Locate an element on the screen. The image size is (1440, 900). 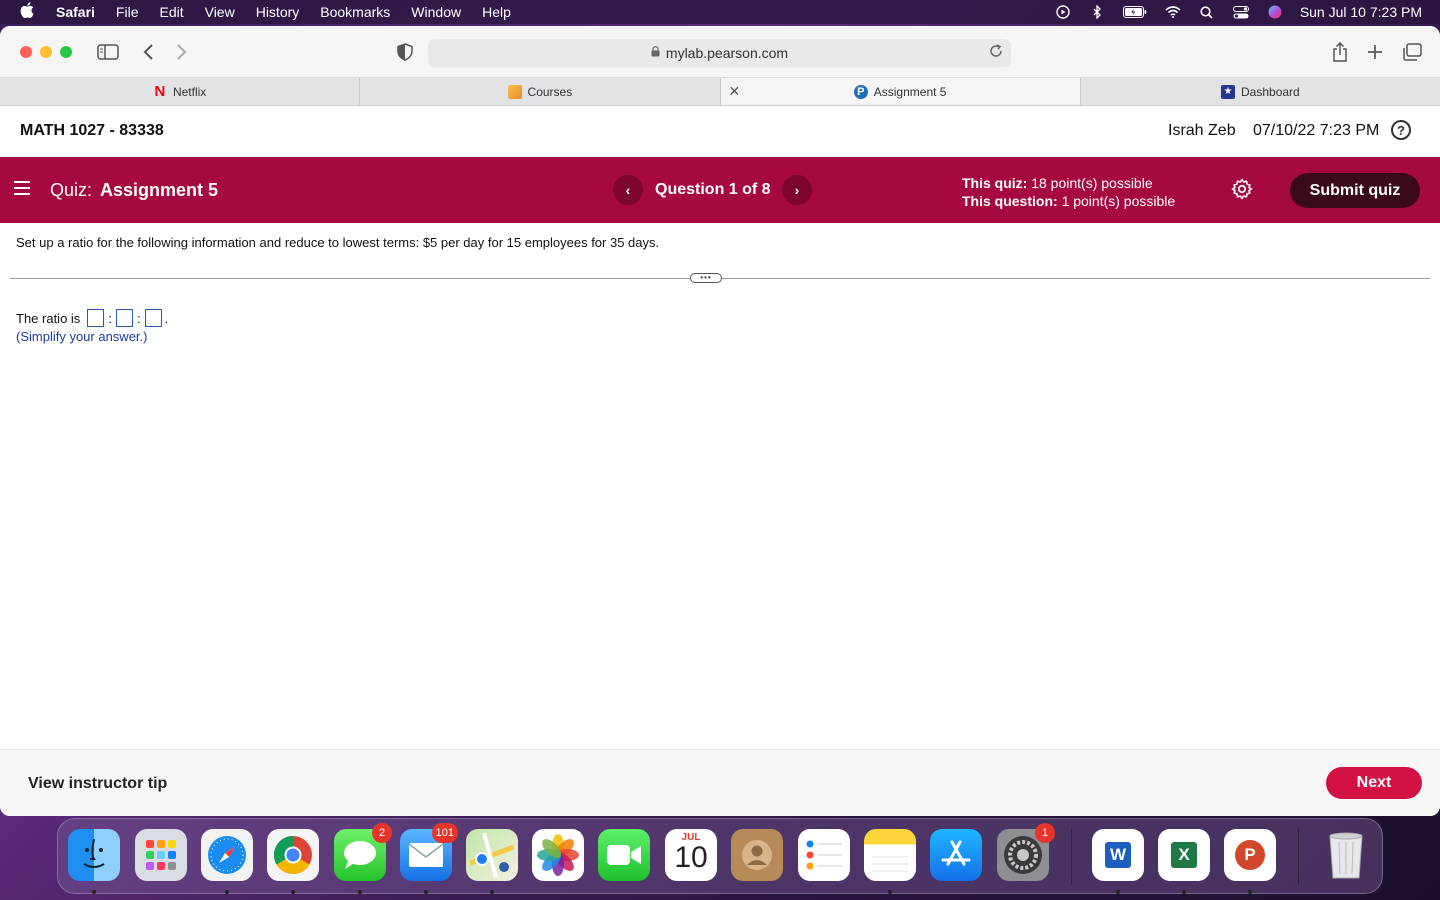
calendar-day: 10 is located at coordinates (691, 857).